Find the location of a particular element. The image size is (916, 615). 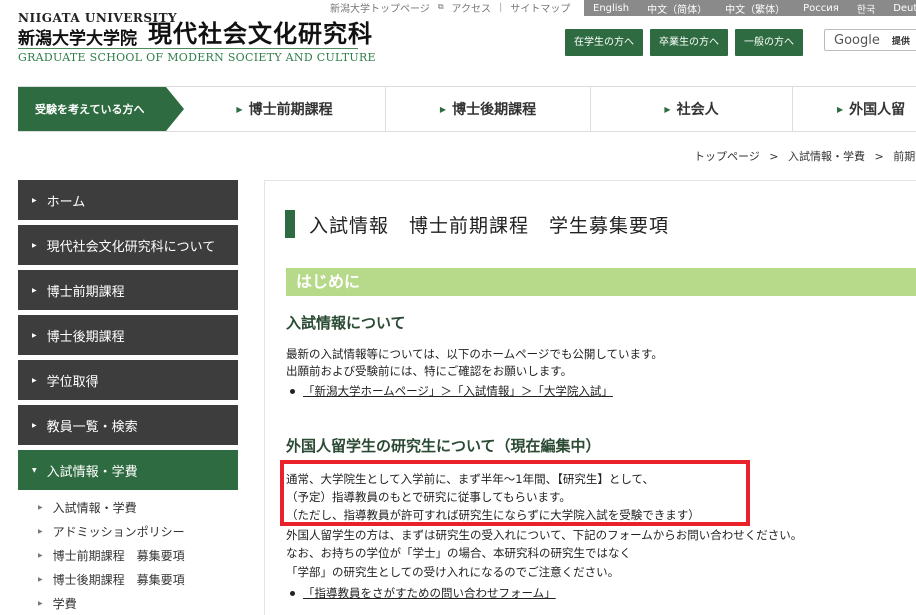

list-item: 「指導教員をさがすための問い合わせフォーム」 is located at coordinates (423, 593).